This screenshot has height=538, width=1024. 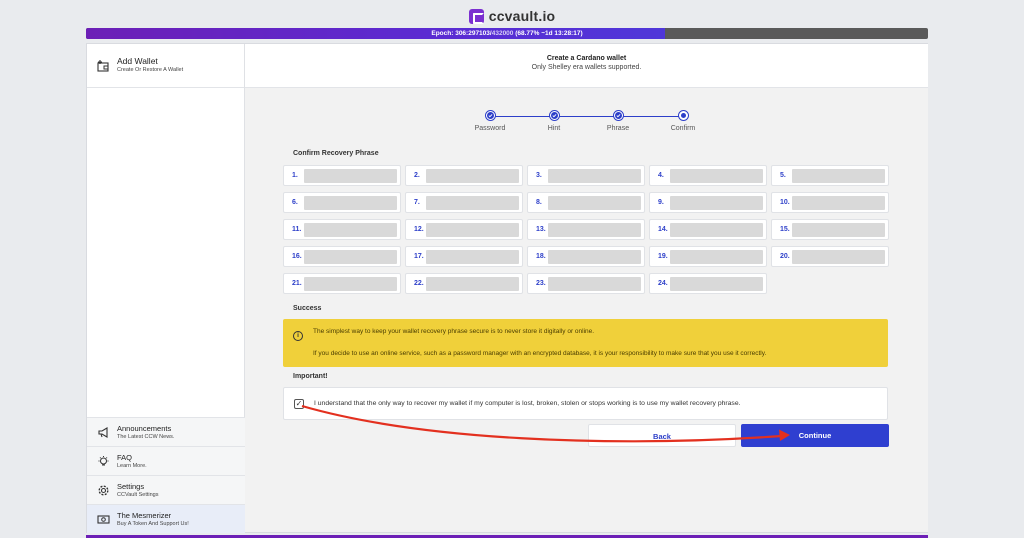 I want to click on recovery-word-field: 16., so click(x=342, y=256).